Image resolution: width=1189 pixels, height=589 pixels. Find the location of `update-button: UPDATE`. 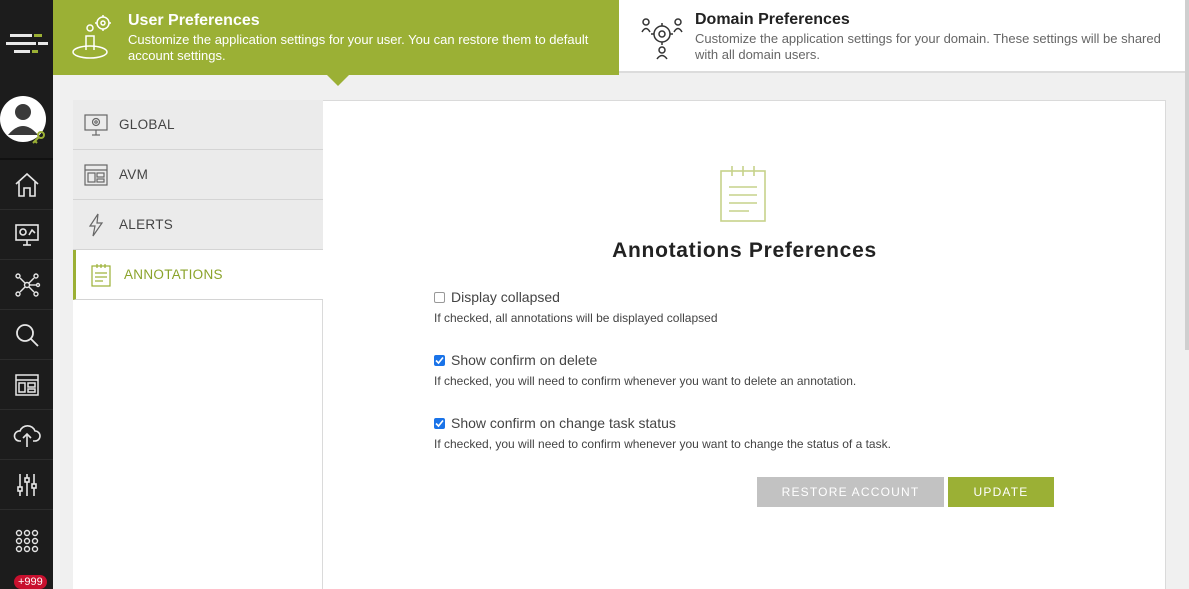

update-button: UPDATE is located at coordinates (1001, 492).